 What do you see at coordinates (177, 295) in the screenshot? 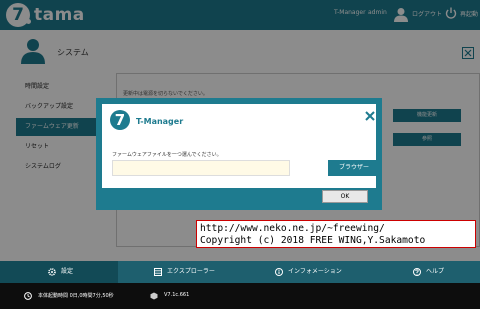
I see `version-text: V7.1c.661` at bounding box center [177, 295].